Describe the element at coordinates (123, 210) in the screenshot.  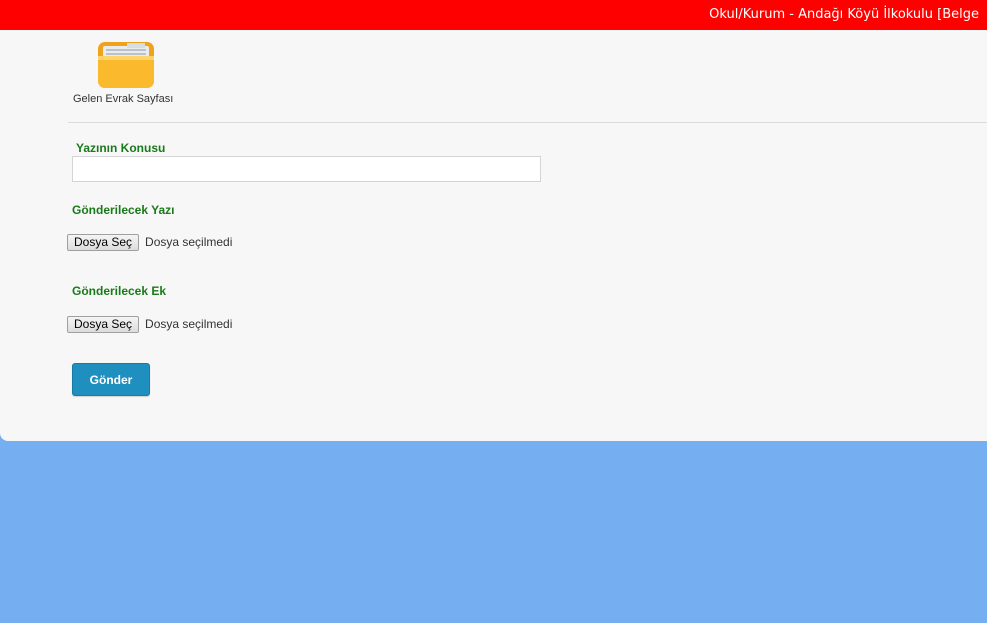
I see `document-label: Gönderilecek Yazı` at that location.